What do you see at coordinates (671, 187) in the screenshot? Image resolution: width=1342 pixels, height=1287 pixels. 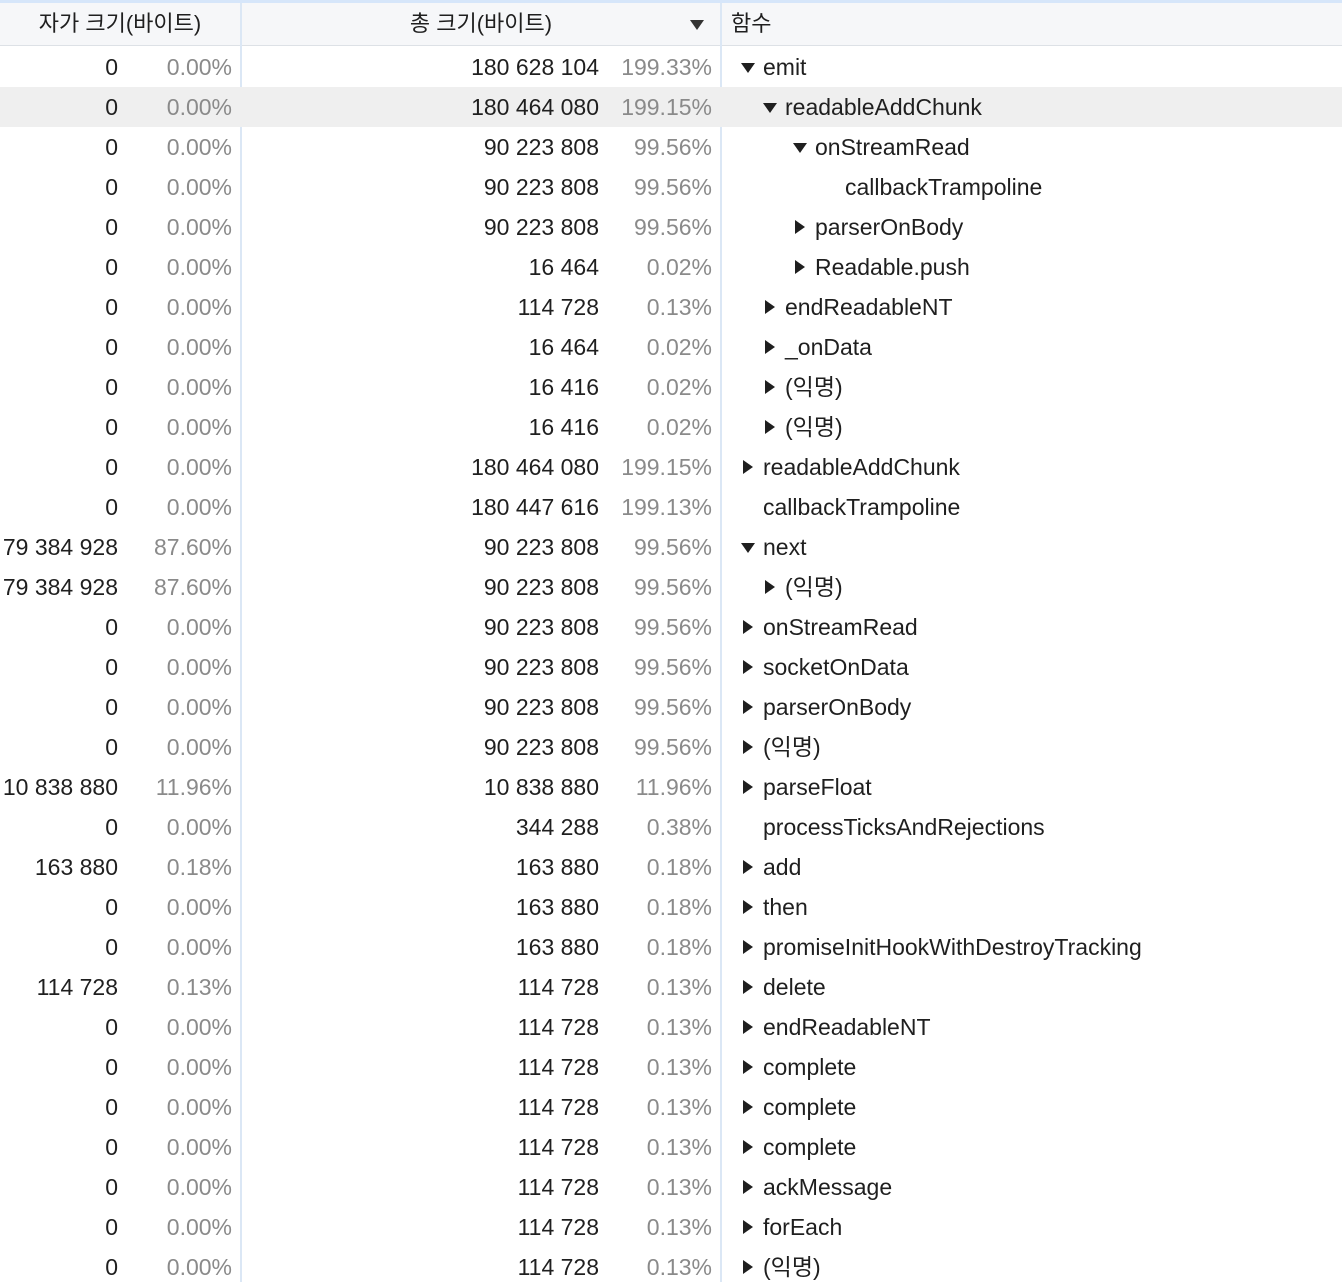 I see `table-row: 0 0.00% 90 223 808 99.56% callbackTrampoline` at bounding box center [671, 187].